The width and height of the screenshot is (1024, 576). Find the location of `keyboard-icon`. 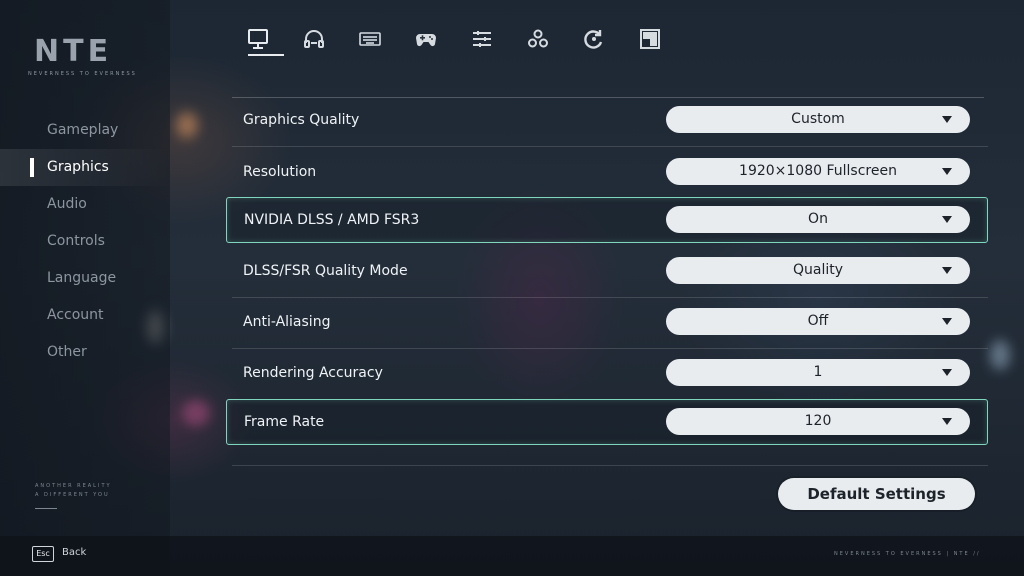

keyboard-icon is located at coordinates (370, 39).